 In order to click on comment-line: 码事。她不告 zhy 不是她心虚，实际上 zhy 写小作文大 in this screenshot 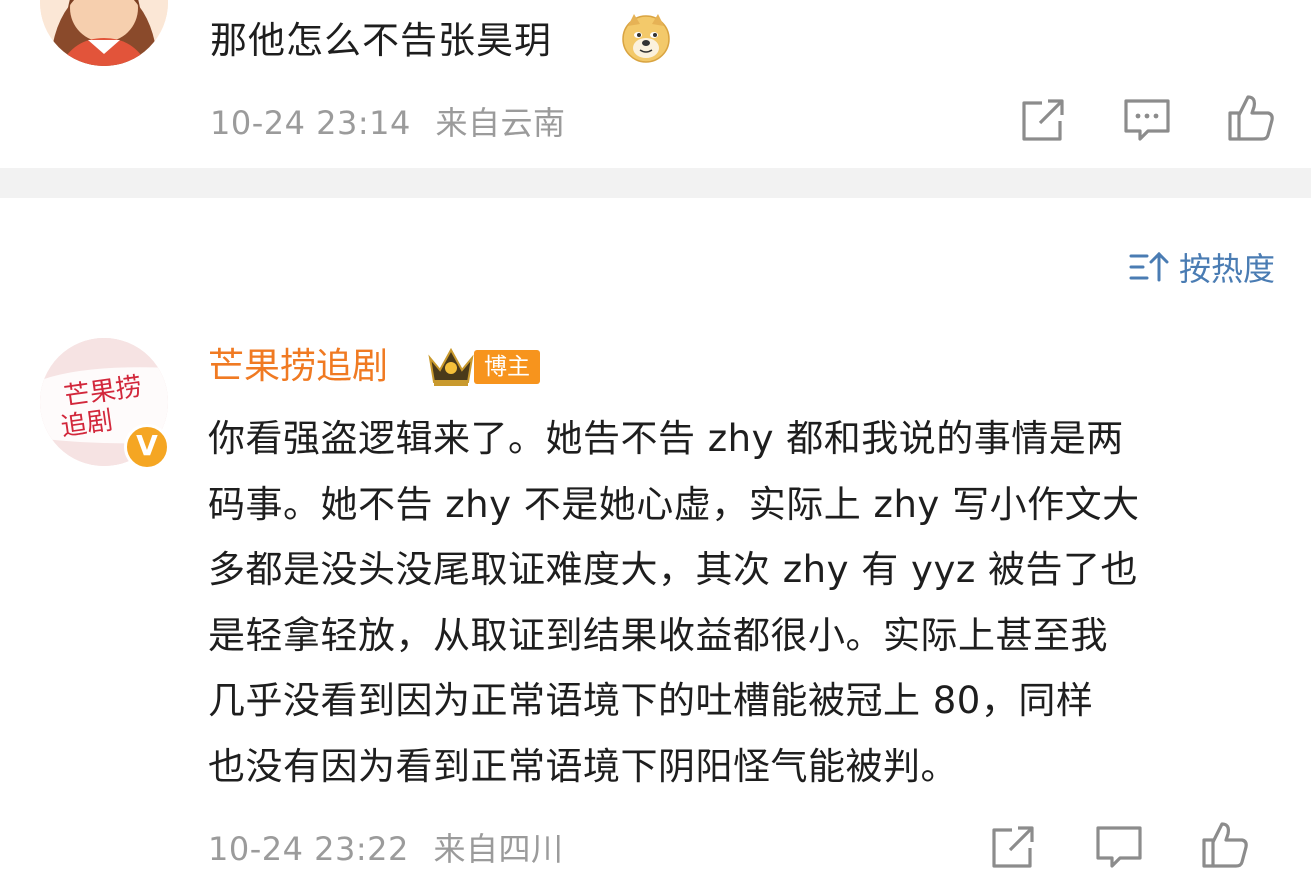, I will do `click(674, 504)`.